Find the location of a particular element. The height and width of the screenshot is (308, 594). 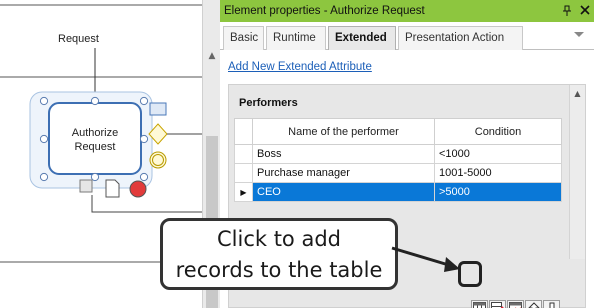

grid-vertical-scrollbar: ▲ is located at coordinates (577, 172).